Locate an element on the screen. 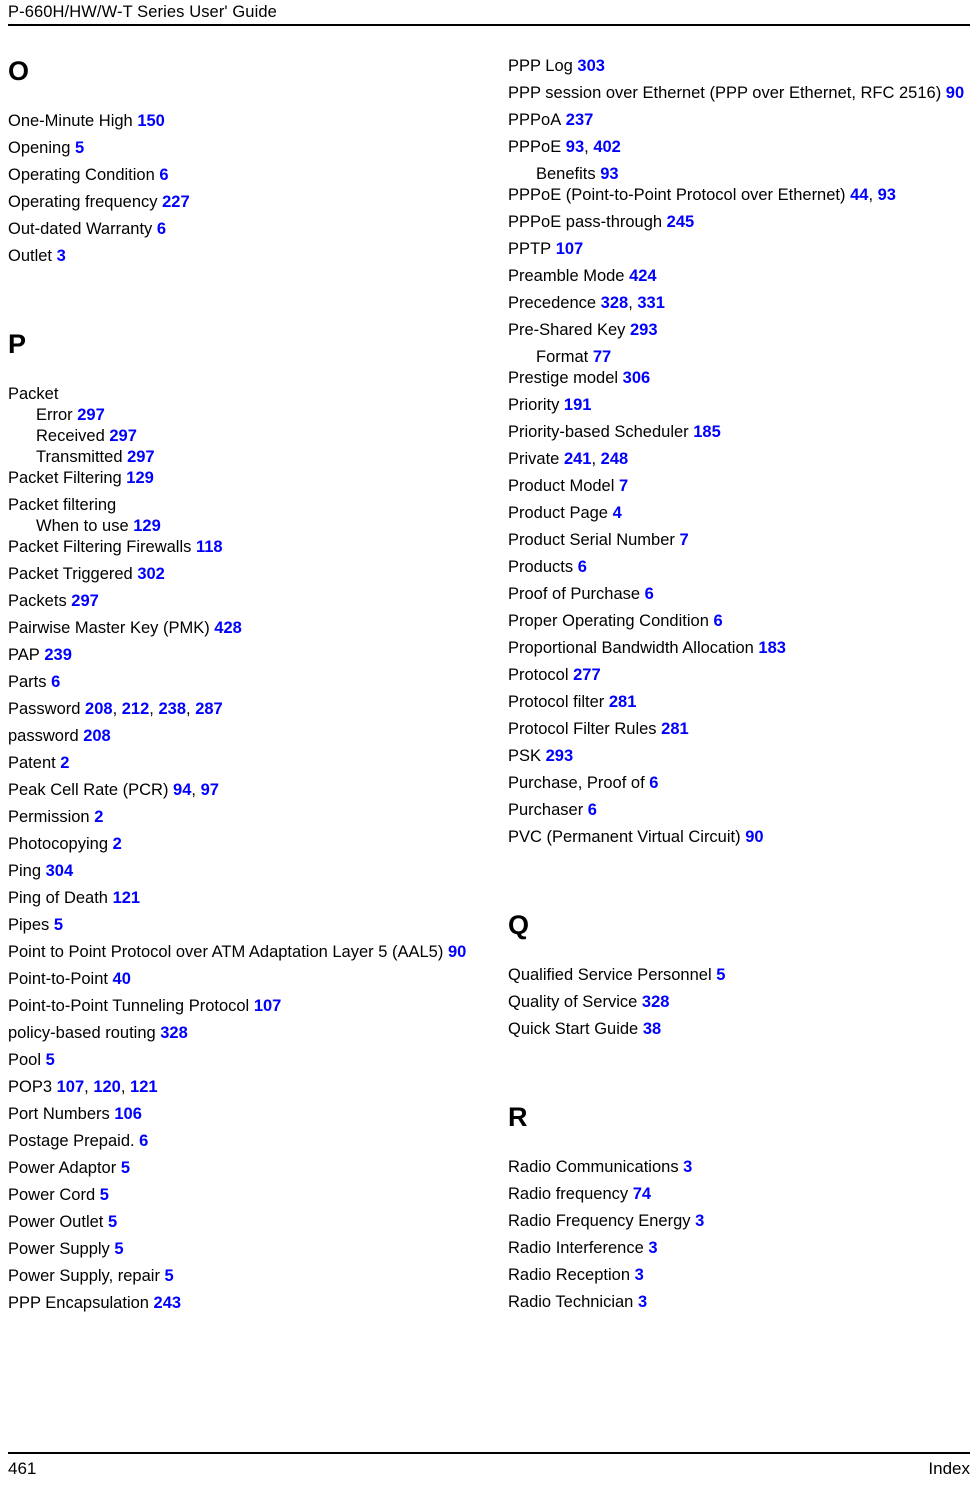 The height and width of the screenshot is (1499, 978). index-entry-term: PPPoE pass-through is located at coordinates (585, 222).